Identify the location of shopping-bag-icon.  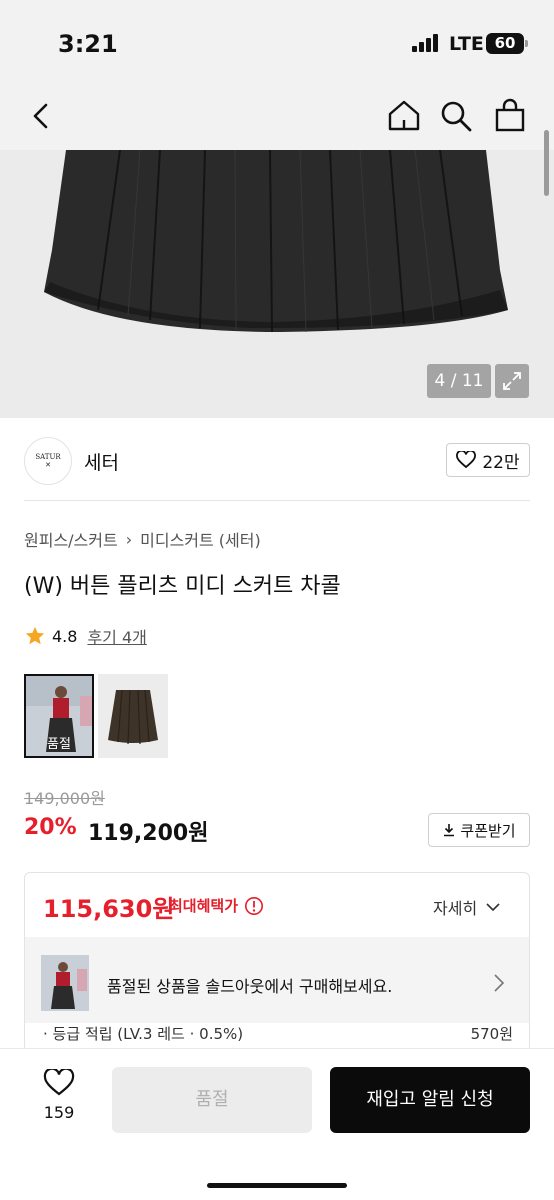
(510, 116).